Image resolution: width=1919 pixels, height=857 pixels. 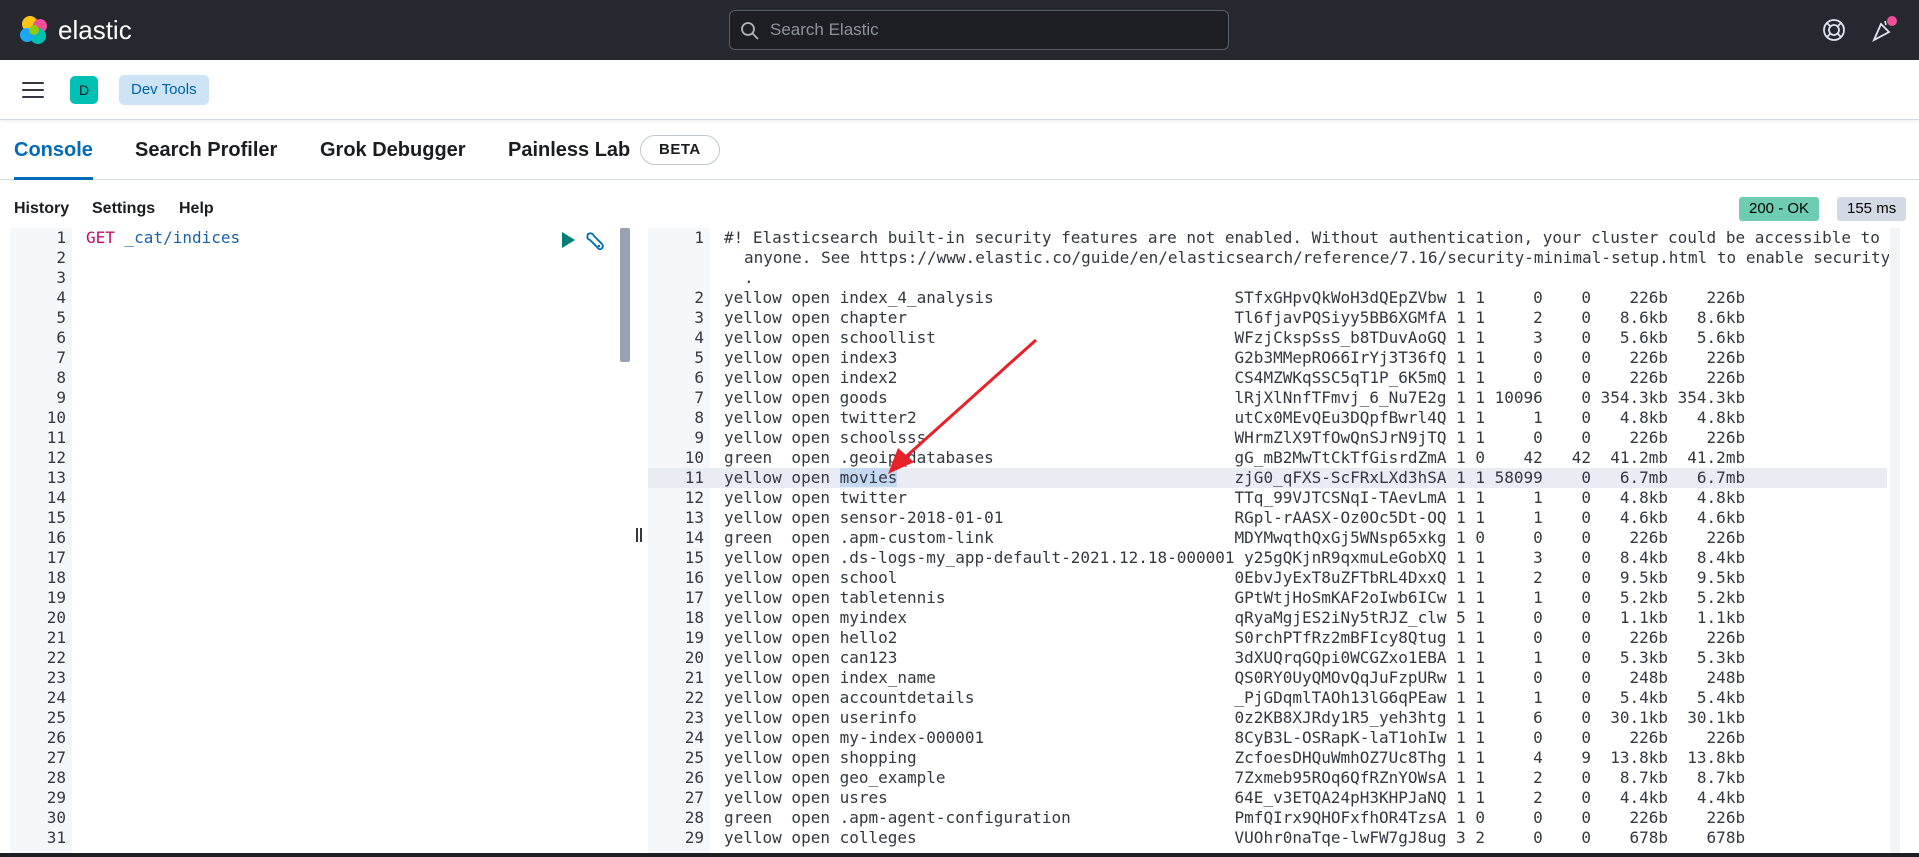 I want to click on line-number: 23, so click(x=694, y=717).